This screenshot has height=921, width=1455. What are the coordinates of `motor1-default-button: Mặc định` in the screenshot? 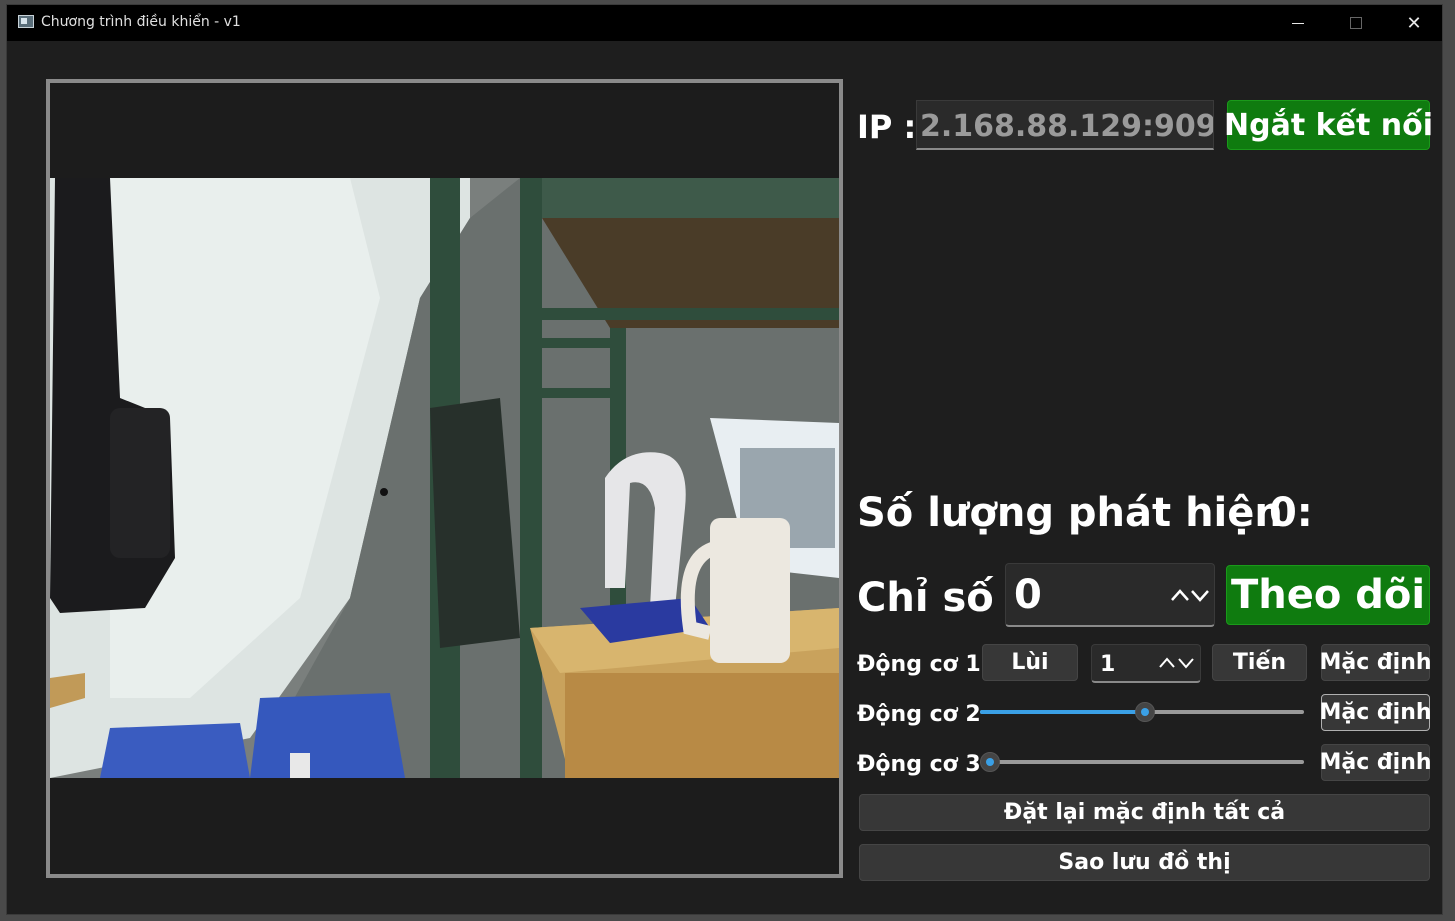 It's located at (1375, 662).